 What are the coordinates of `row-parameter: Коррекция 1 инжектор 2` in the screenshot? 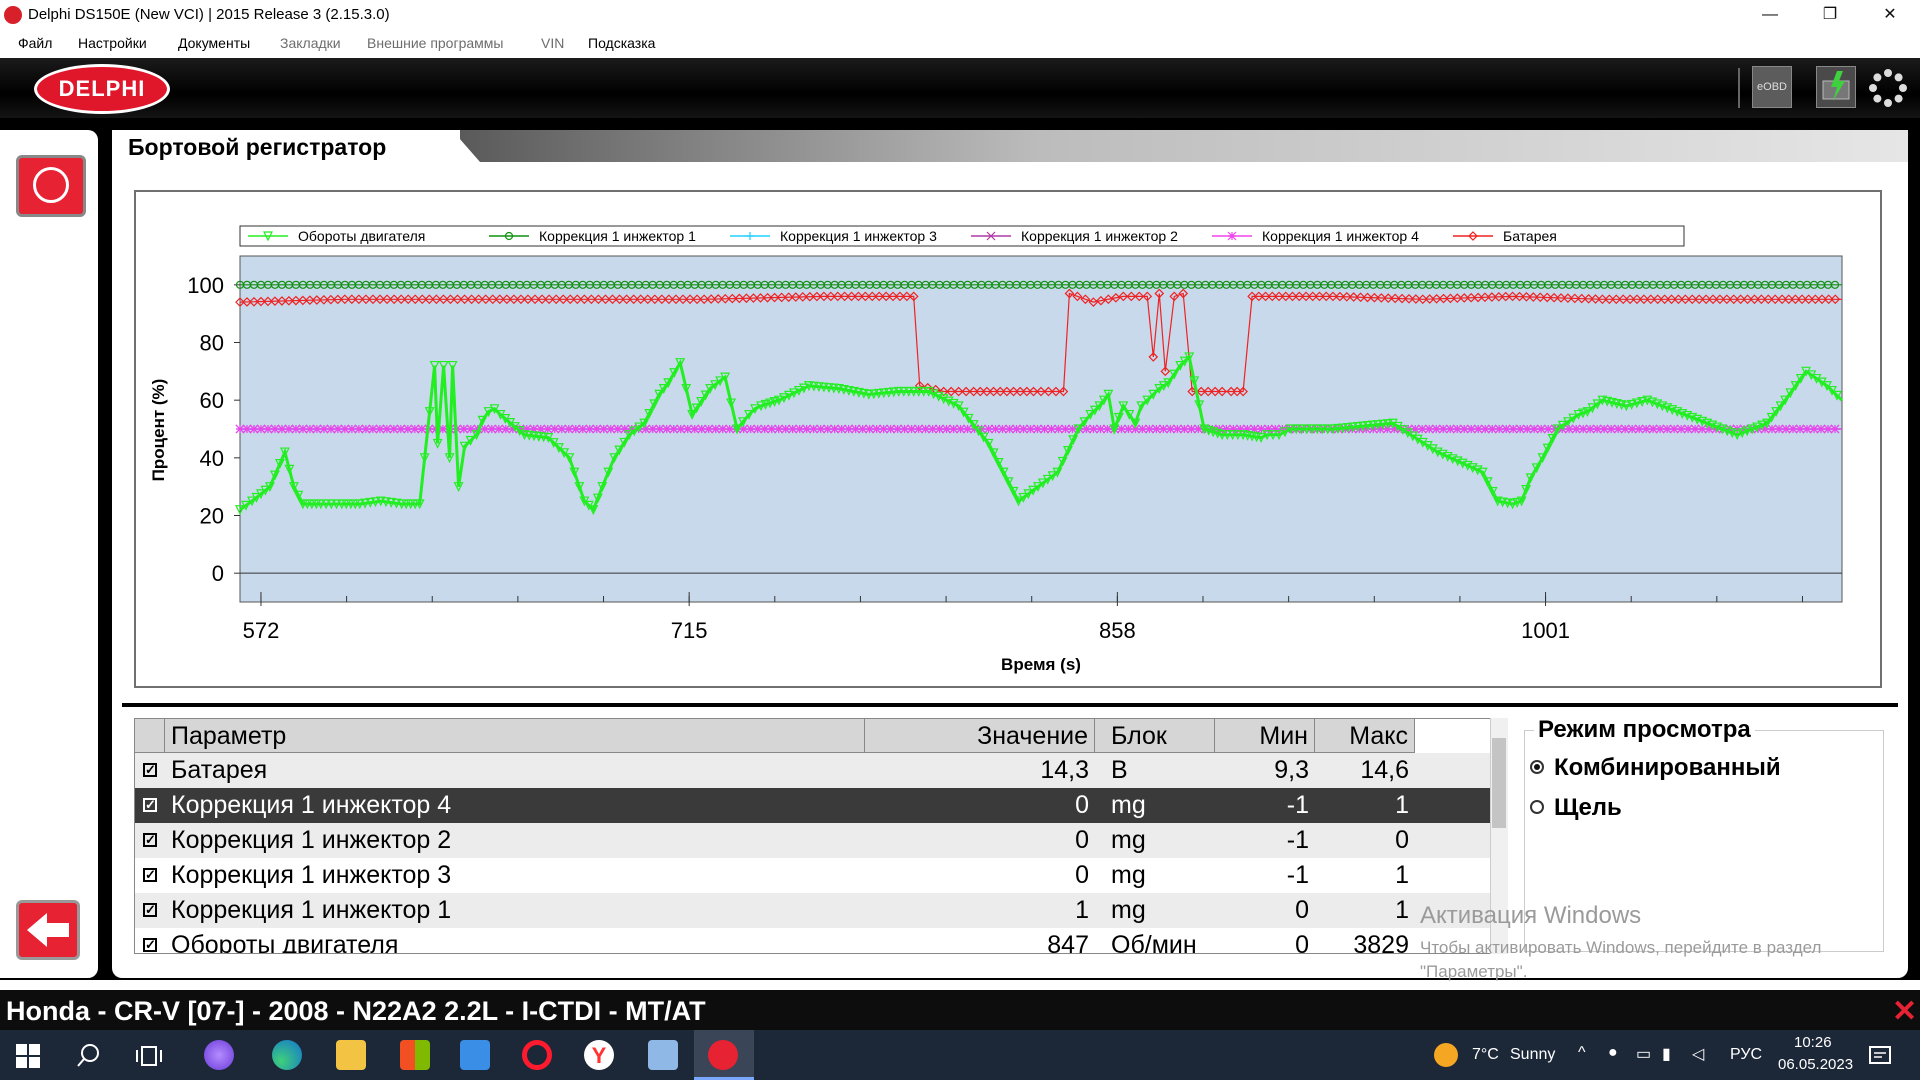 It's located at (311, 840).